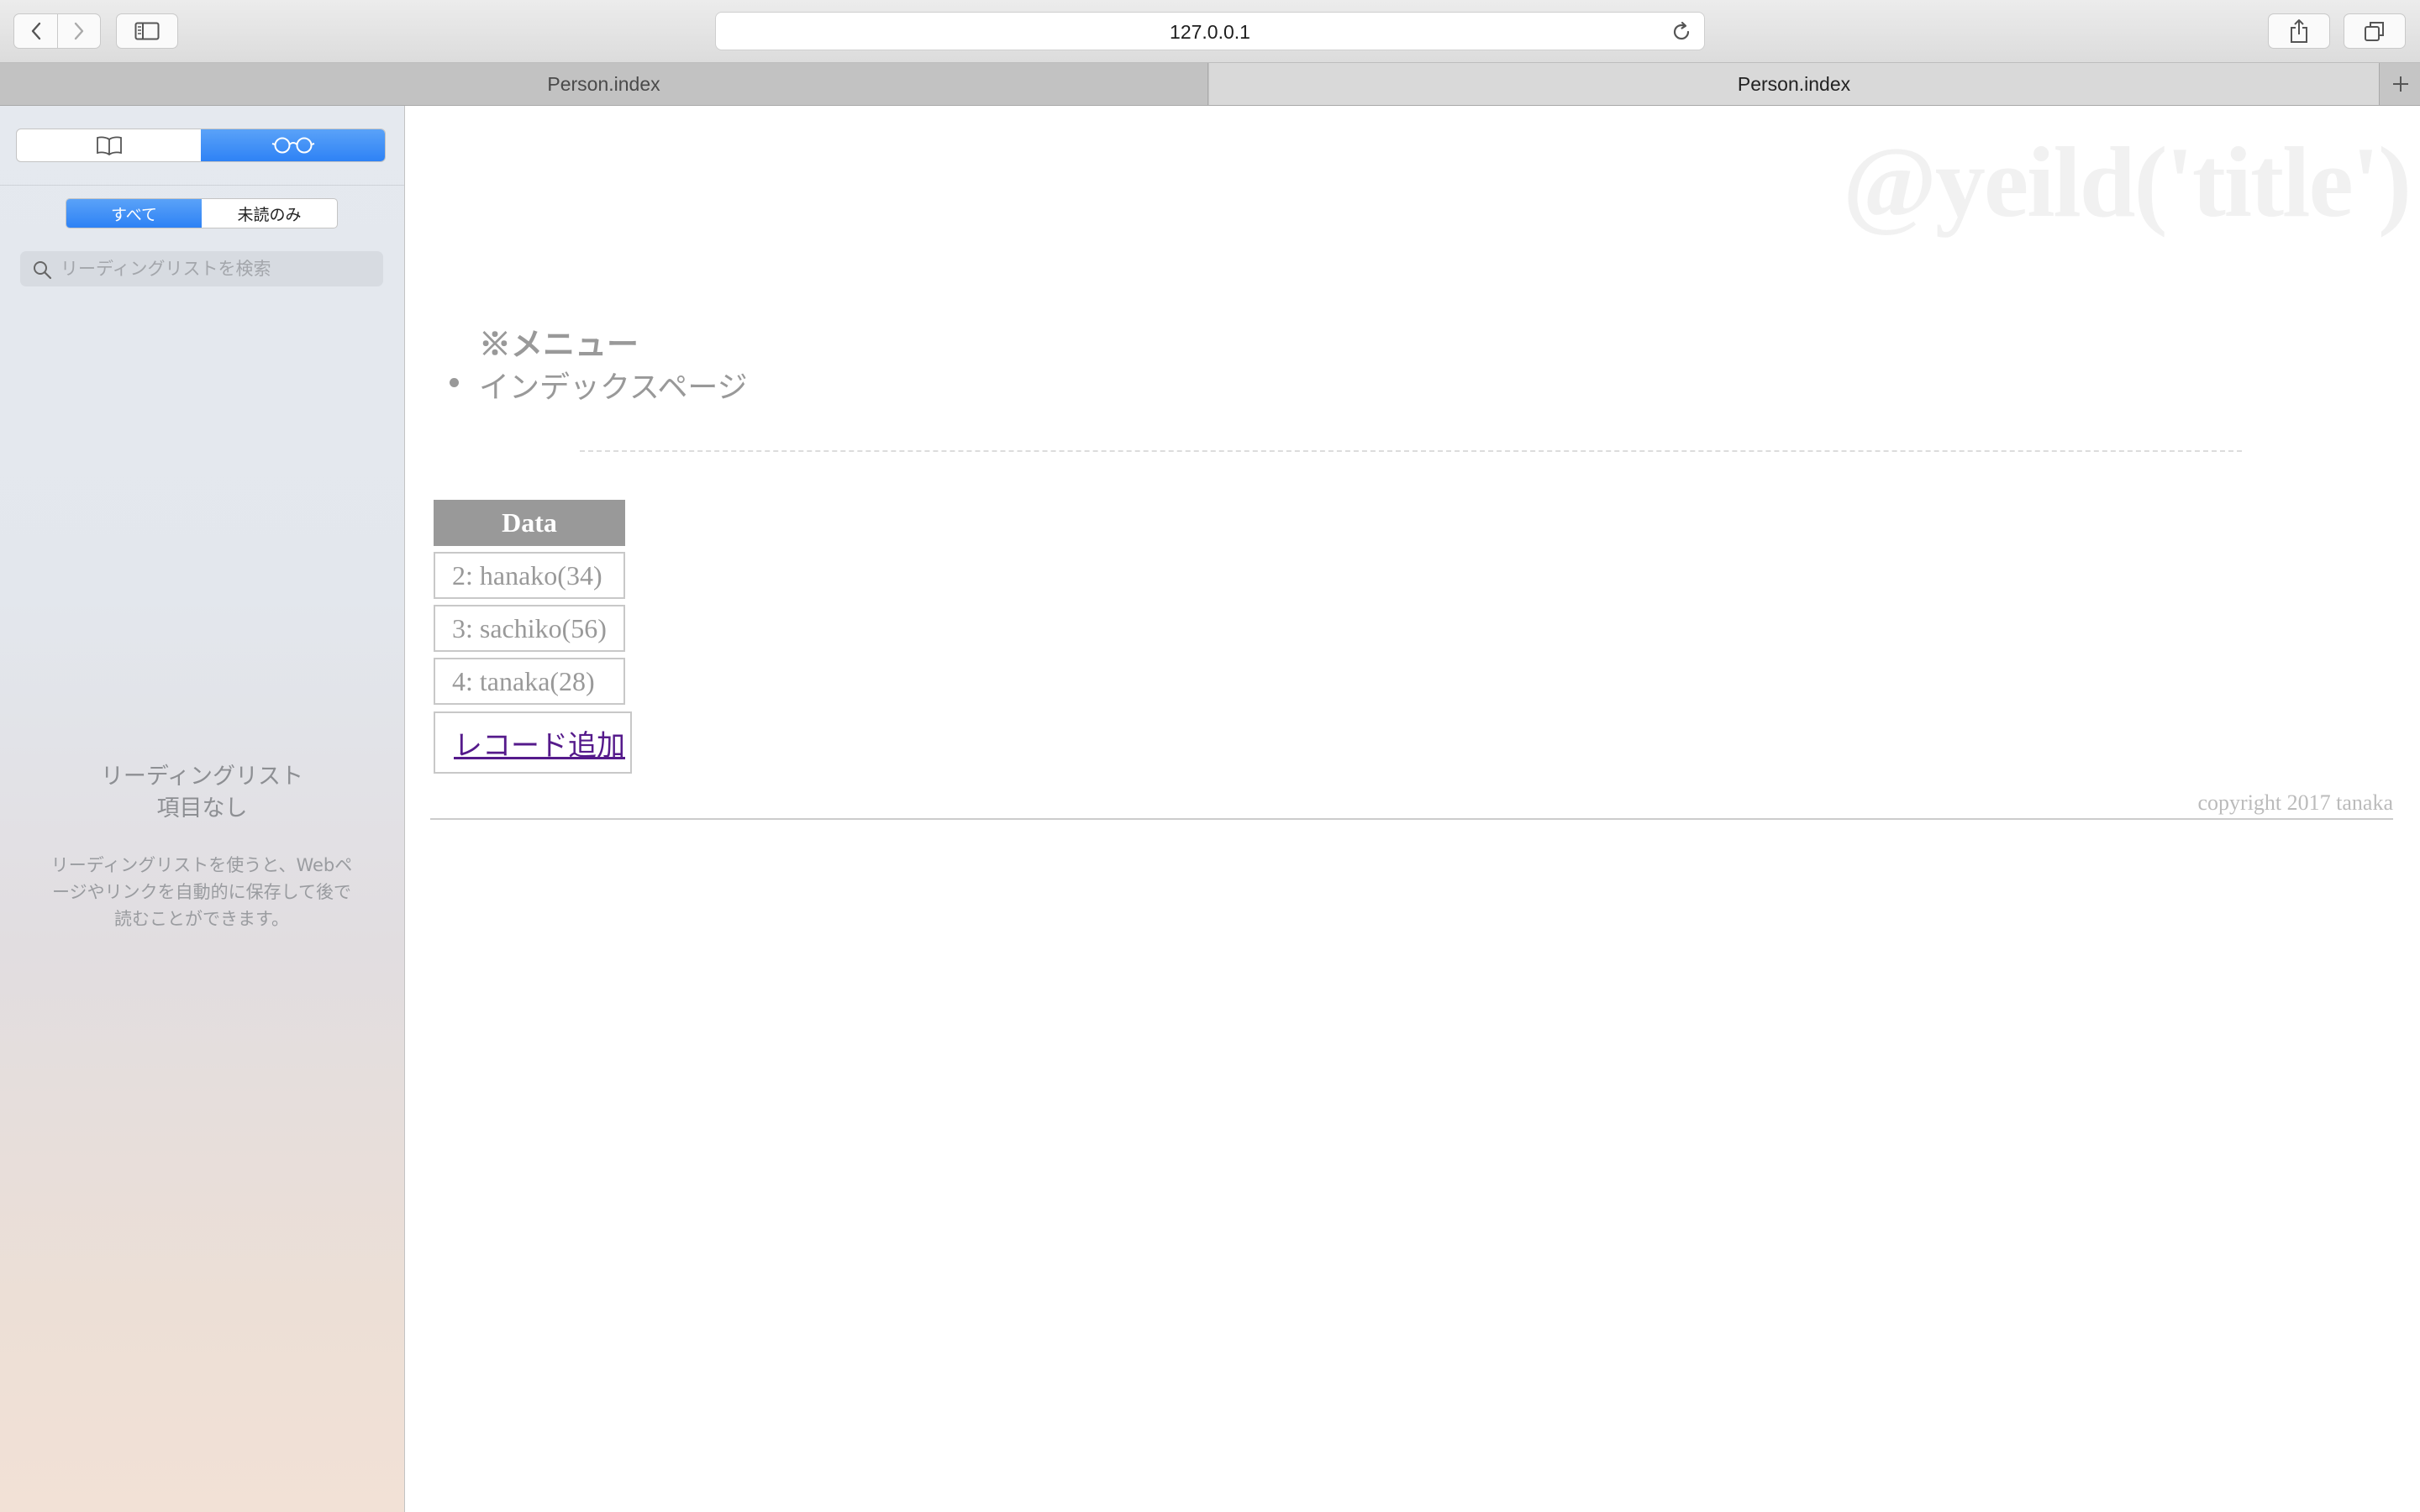  What do you see at coordinates (613, 387) in the screenshot?
I see `menu-link-index-page: インデックスページ` at bounding box center [613, 387].